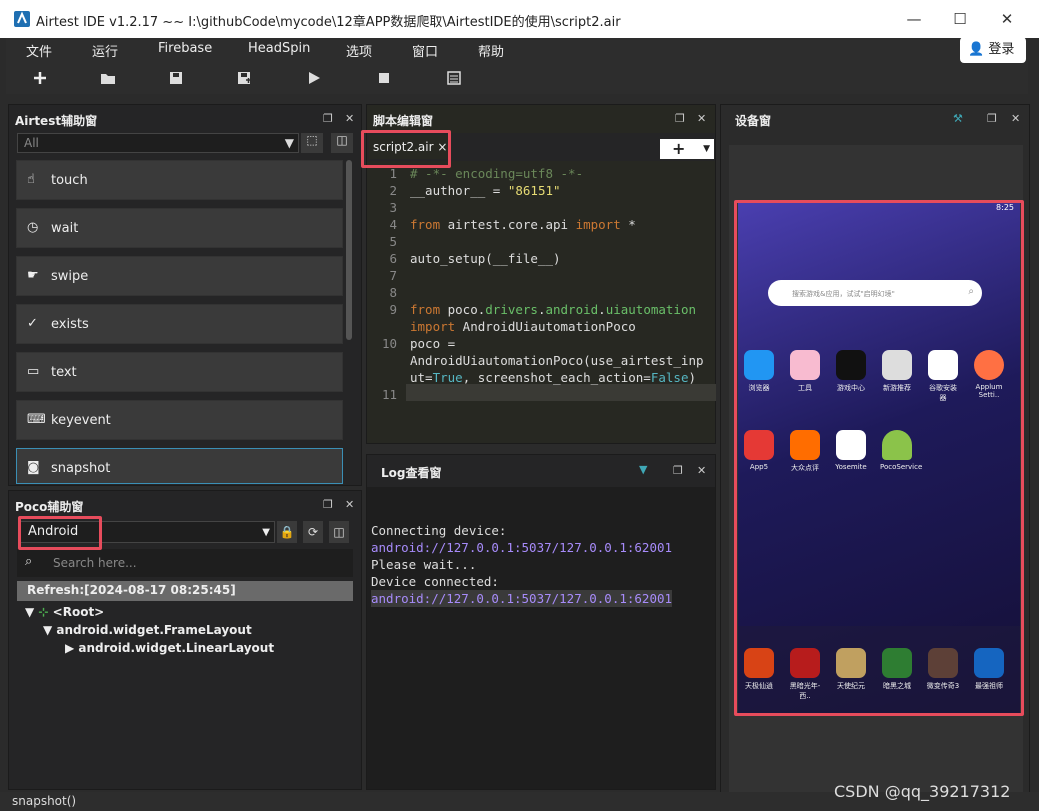  I want to click on tree-node-root: ▼ ⊹ <Root>, so click(64, 612).